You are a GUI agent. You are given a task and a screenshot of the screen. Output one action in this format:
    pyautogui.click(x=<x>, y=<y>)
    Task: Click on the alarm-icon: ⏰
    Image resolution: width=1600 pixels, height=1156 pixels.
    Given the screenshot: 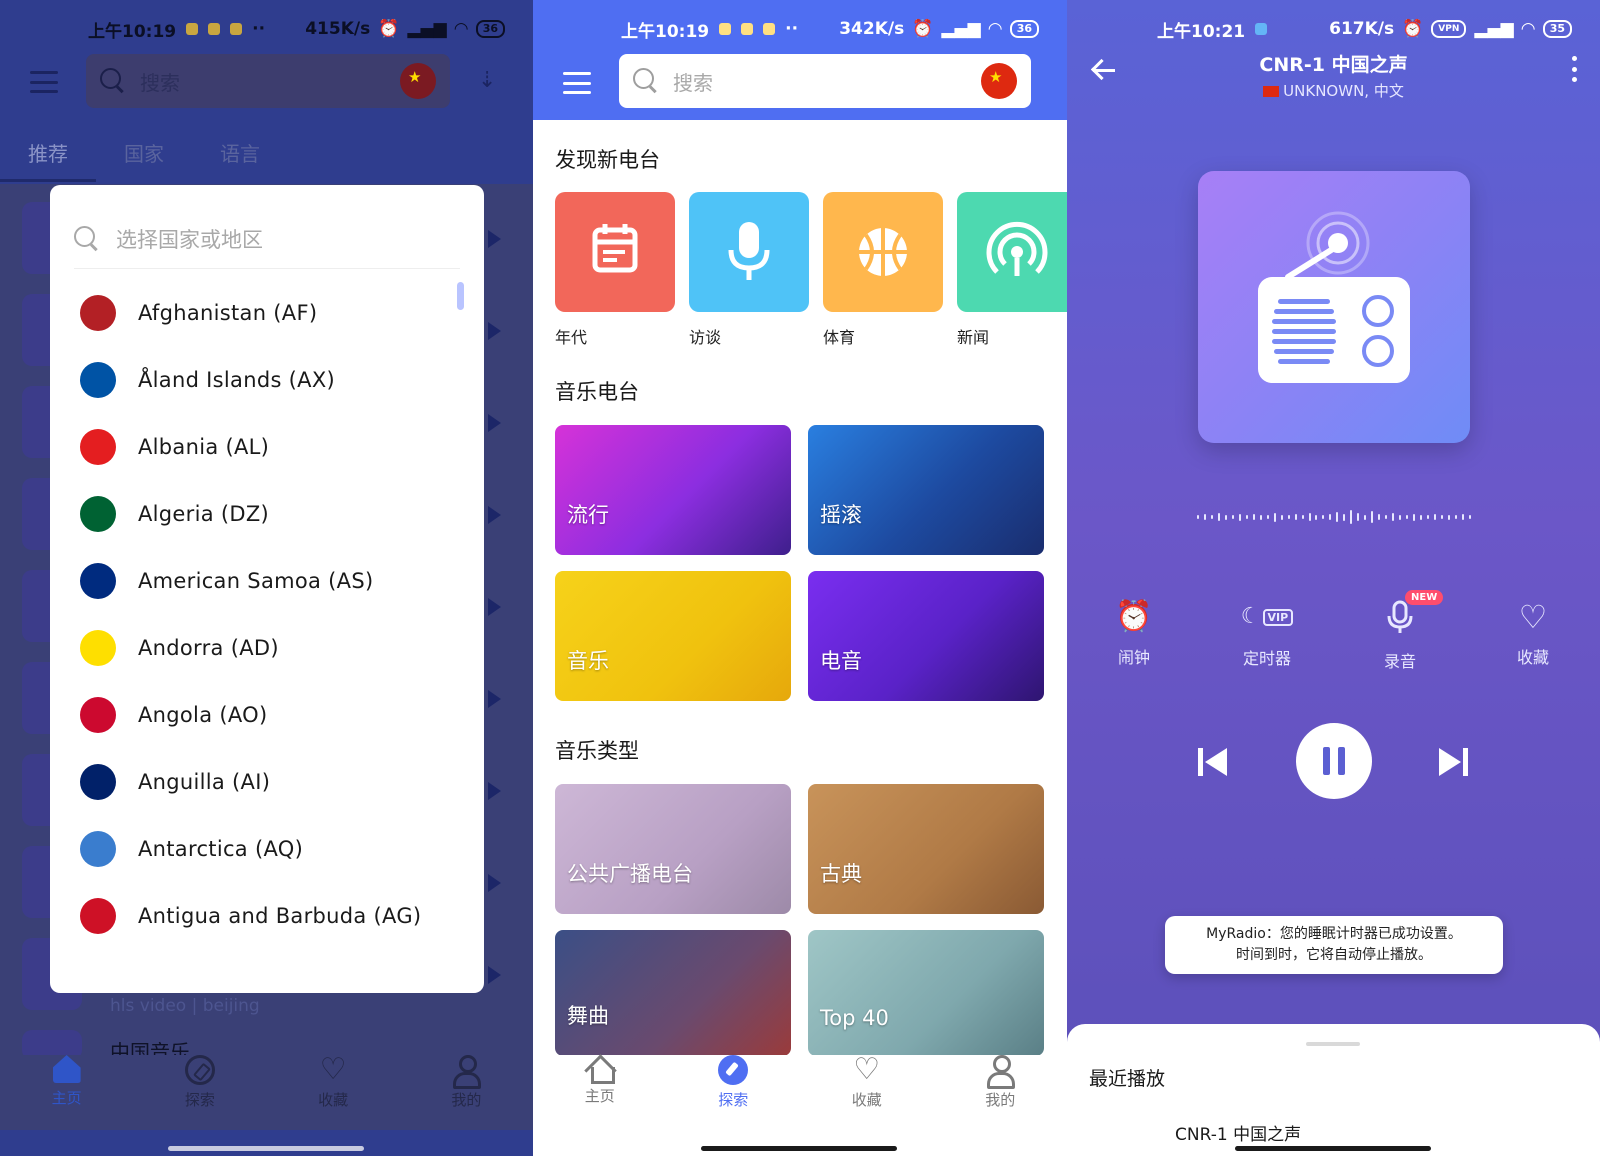 What is the action you would take?
    pyautogui.click(x=1134, y=616)
    